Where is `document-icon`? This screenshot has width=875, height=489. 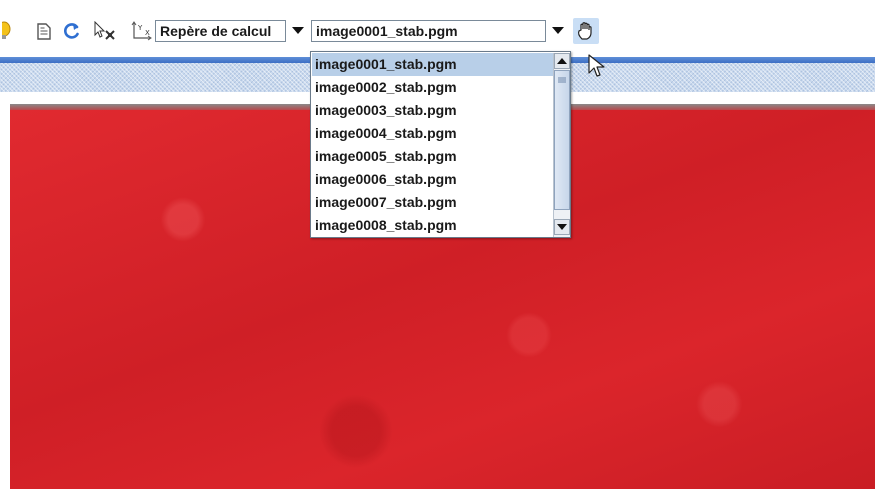 document-icon is located at coordinates (44, 31).